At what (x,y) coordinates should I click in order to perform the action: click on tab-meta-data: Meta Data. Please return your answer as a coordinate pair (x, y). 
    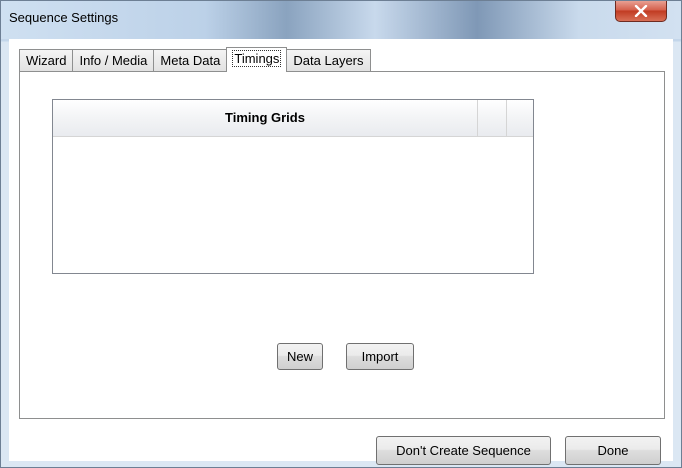
    Looking at the image, I should click on (190, 60).